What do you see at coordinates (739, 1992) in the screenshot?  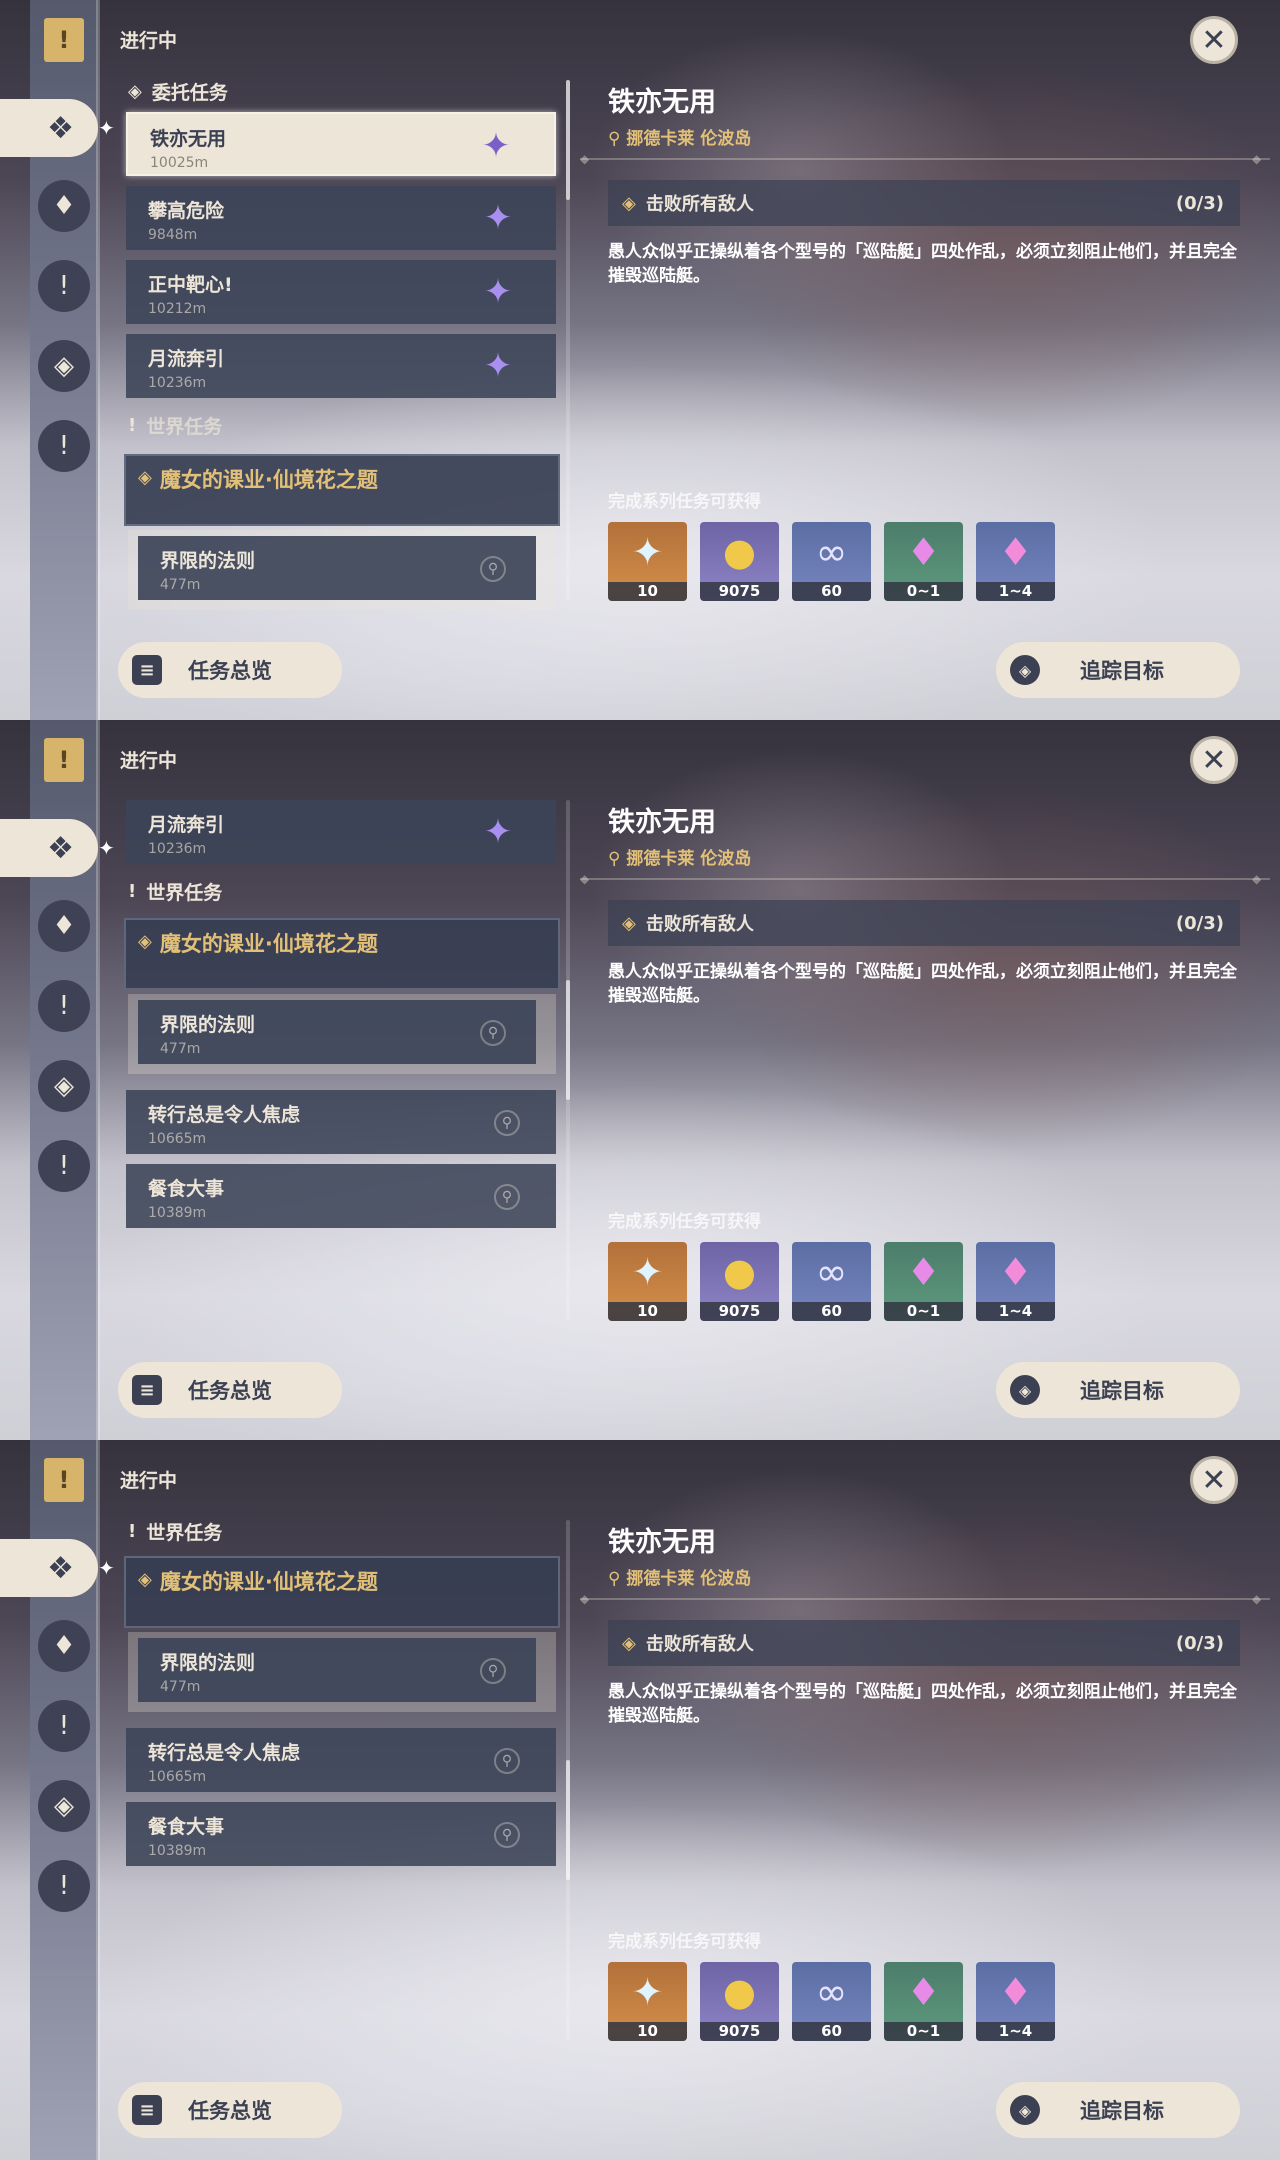 I see `mora-icon: ●` at bounding box center [739, 1992].